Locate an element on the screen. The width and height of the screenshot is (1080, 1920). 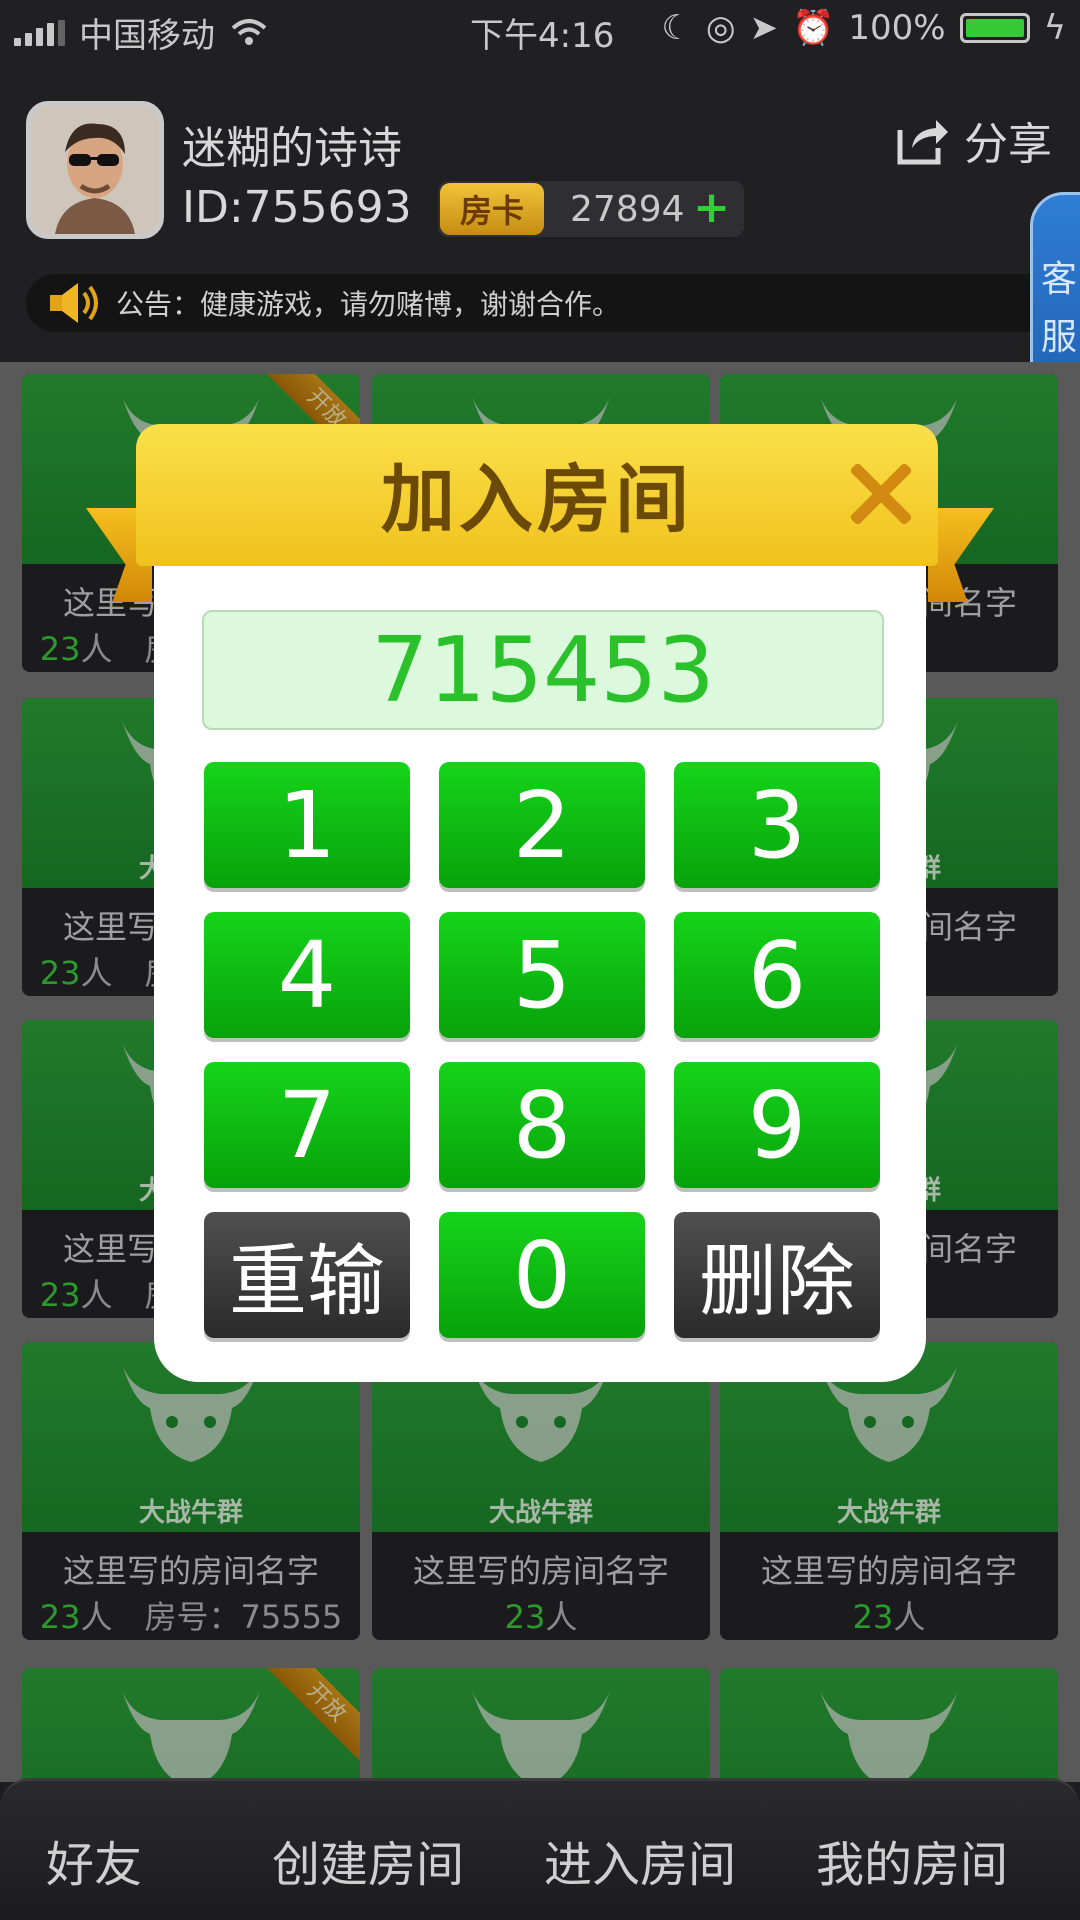
battery-icon is located at coordinates (994, 28).